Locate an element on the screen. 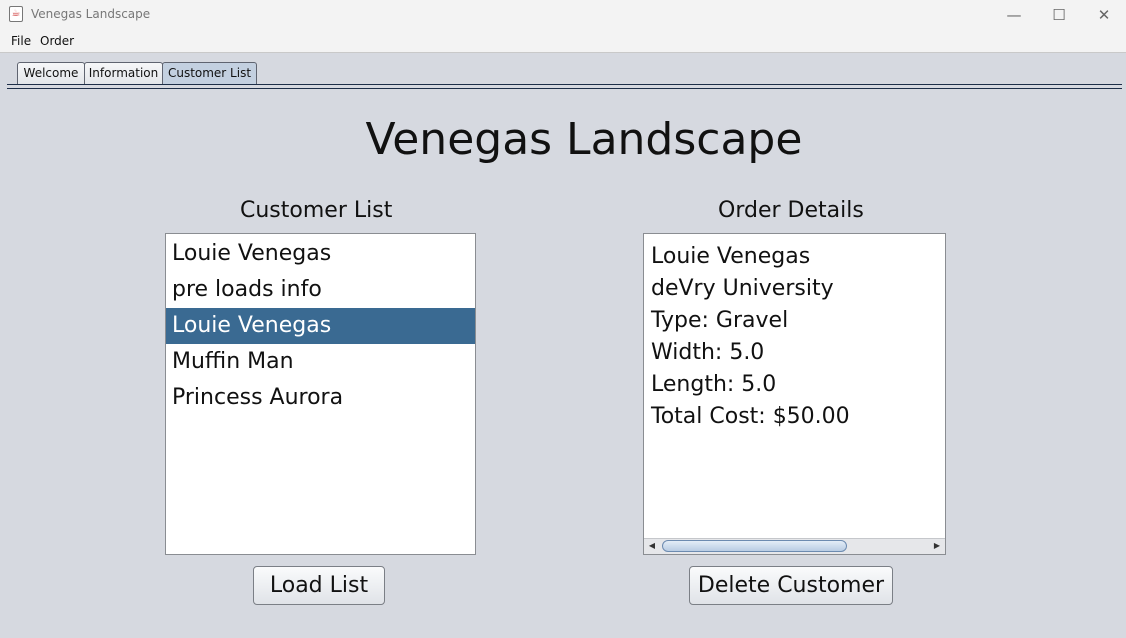  horizontal-scrollbar: ◀ ▶ is located at coordinates (794, 546).